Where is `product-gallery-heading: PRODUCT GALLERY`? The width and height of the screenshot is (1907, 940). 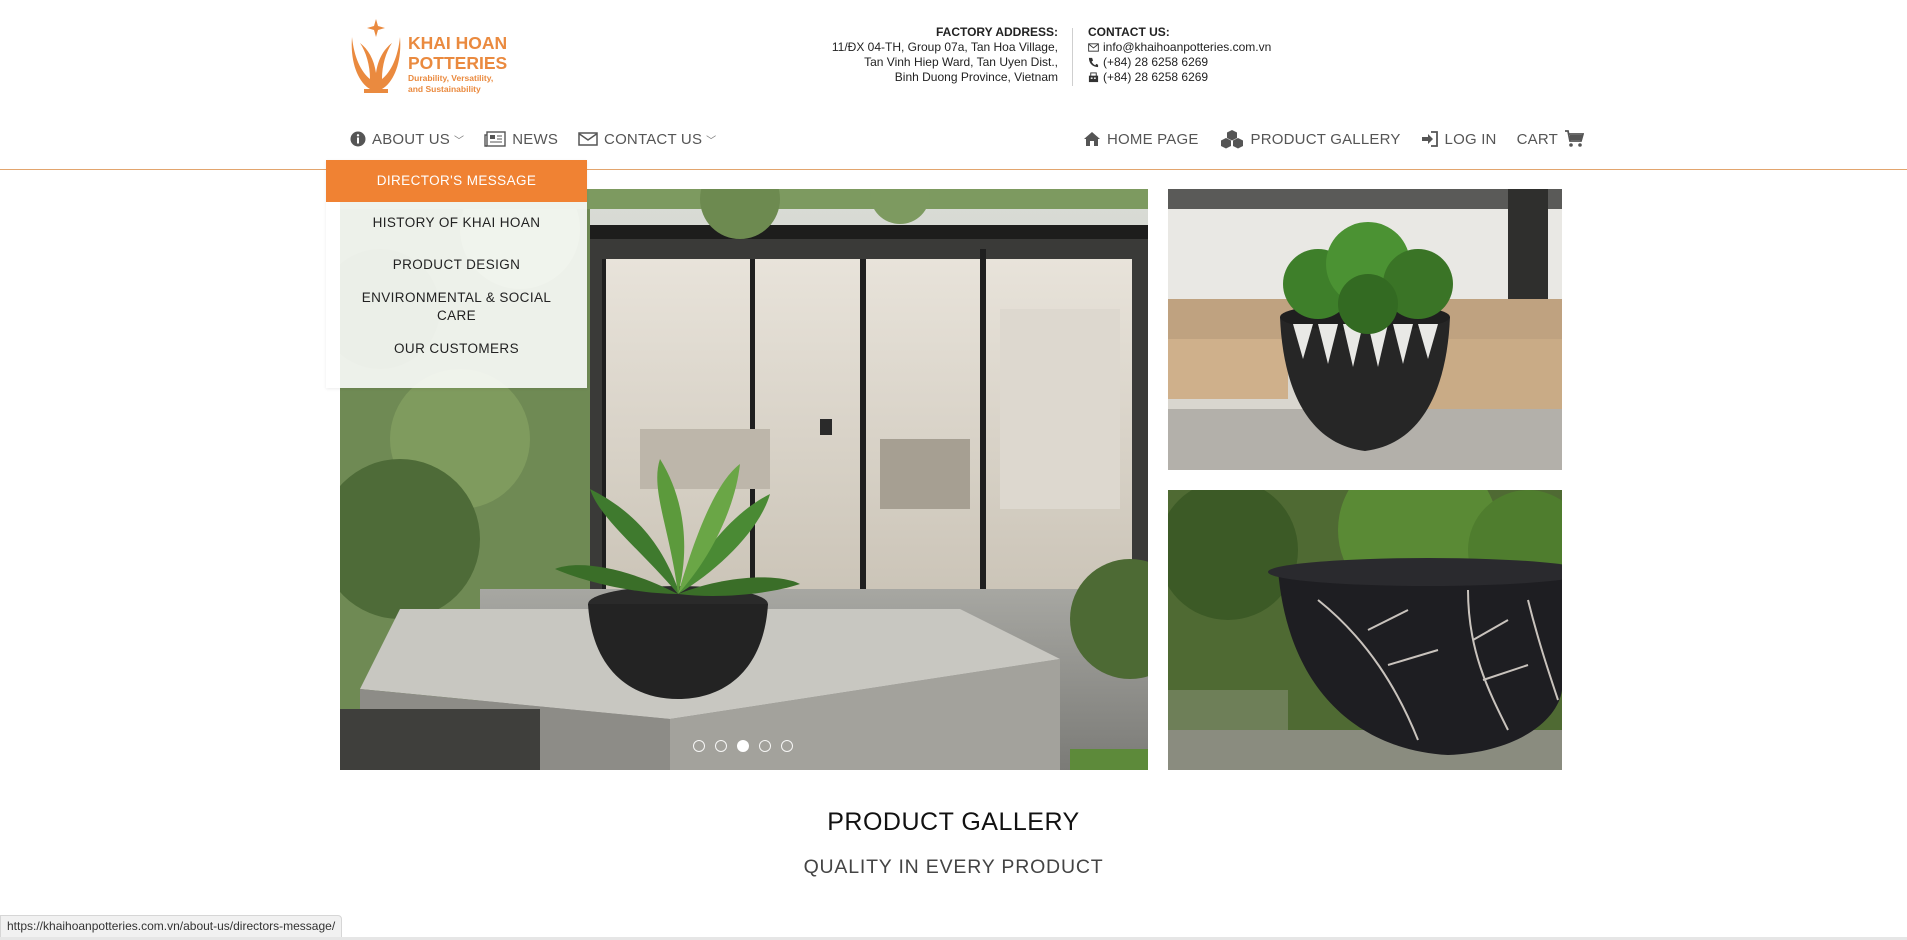
product-gallery-heading: PRODUCT GALLERY is located at coordinates (953, 822).